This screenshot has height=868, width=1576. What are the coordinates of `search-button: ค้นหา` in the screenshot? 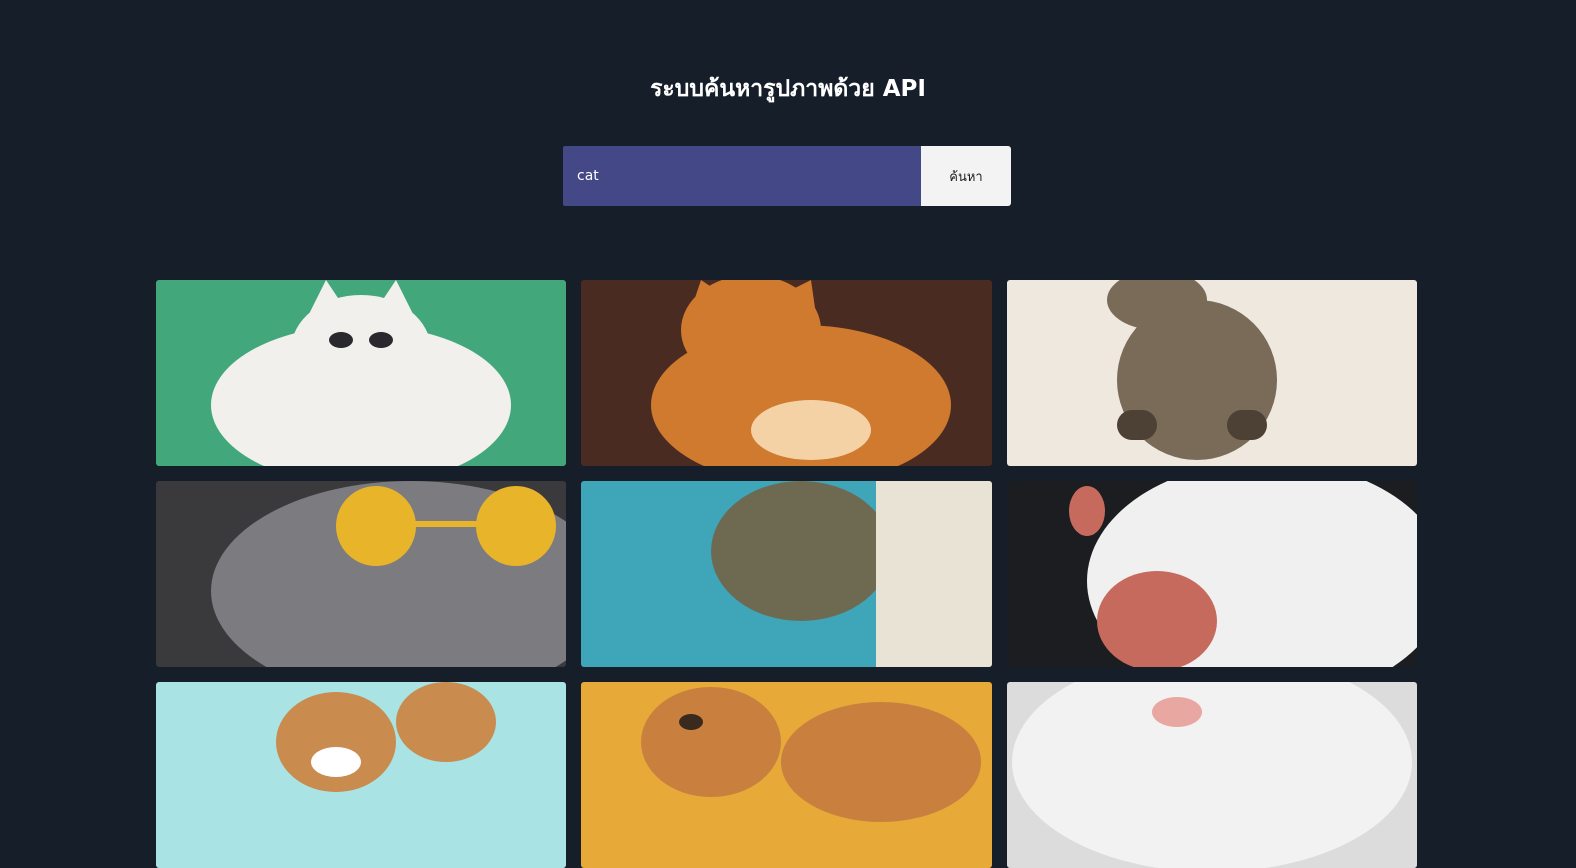 It's located at (966, 176).